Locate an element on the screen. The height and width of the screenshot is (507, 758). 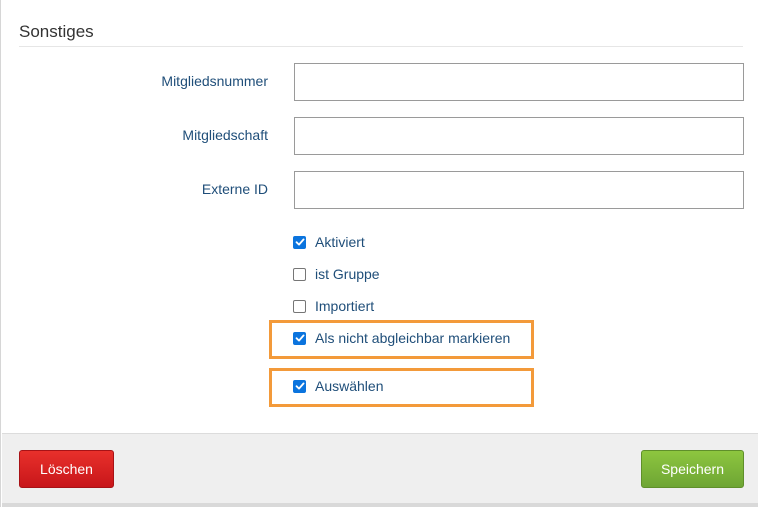
auswaehlen-option: Auswählen is located at coordinates (338, 386).